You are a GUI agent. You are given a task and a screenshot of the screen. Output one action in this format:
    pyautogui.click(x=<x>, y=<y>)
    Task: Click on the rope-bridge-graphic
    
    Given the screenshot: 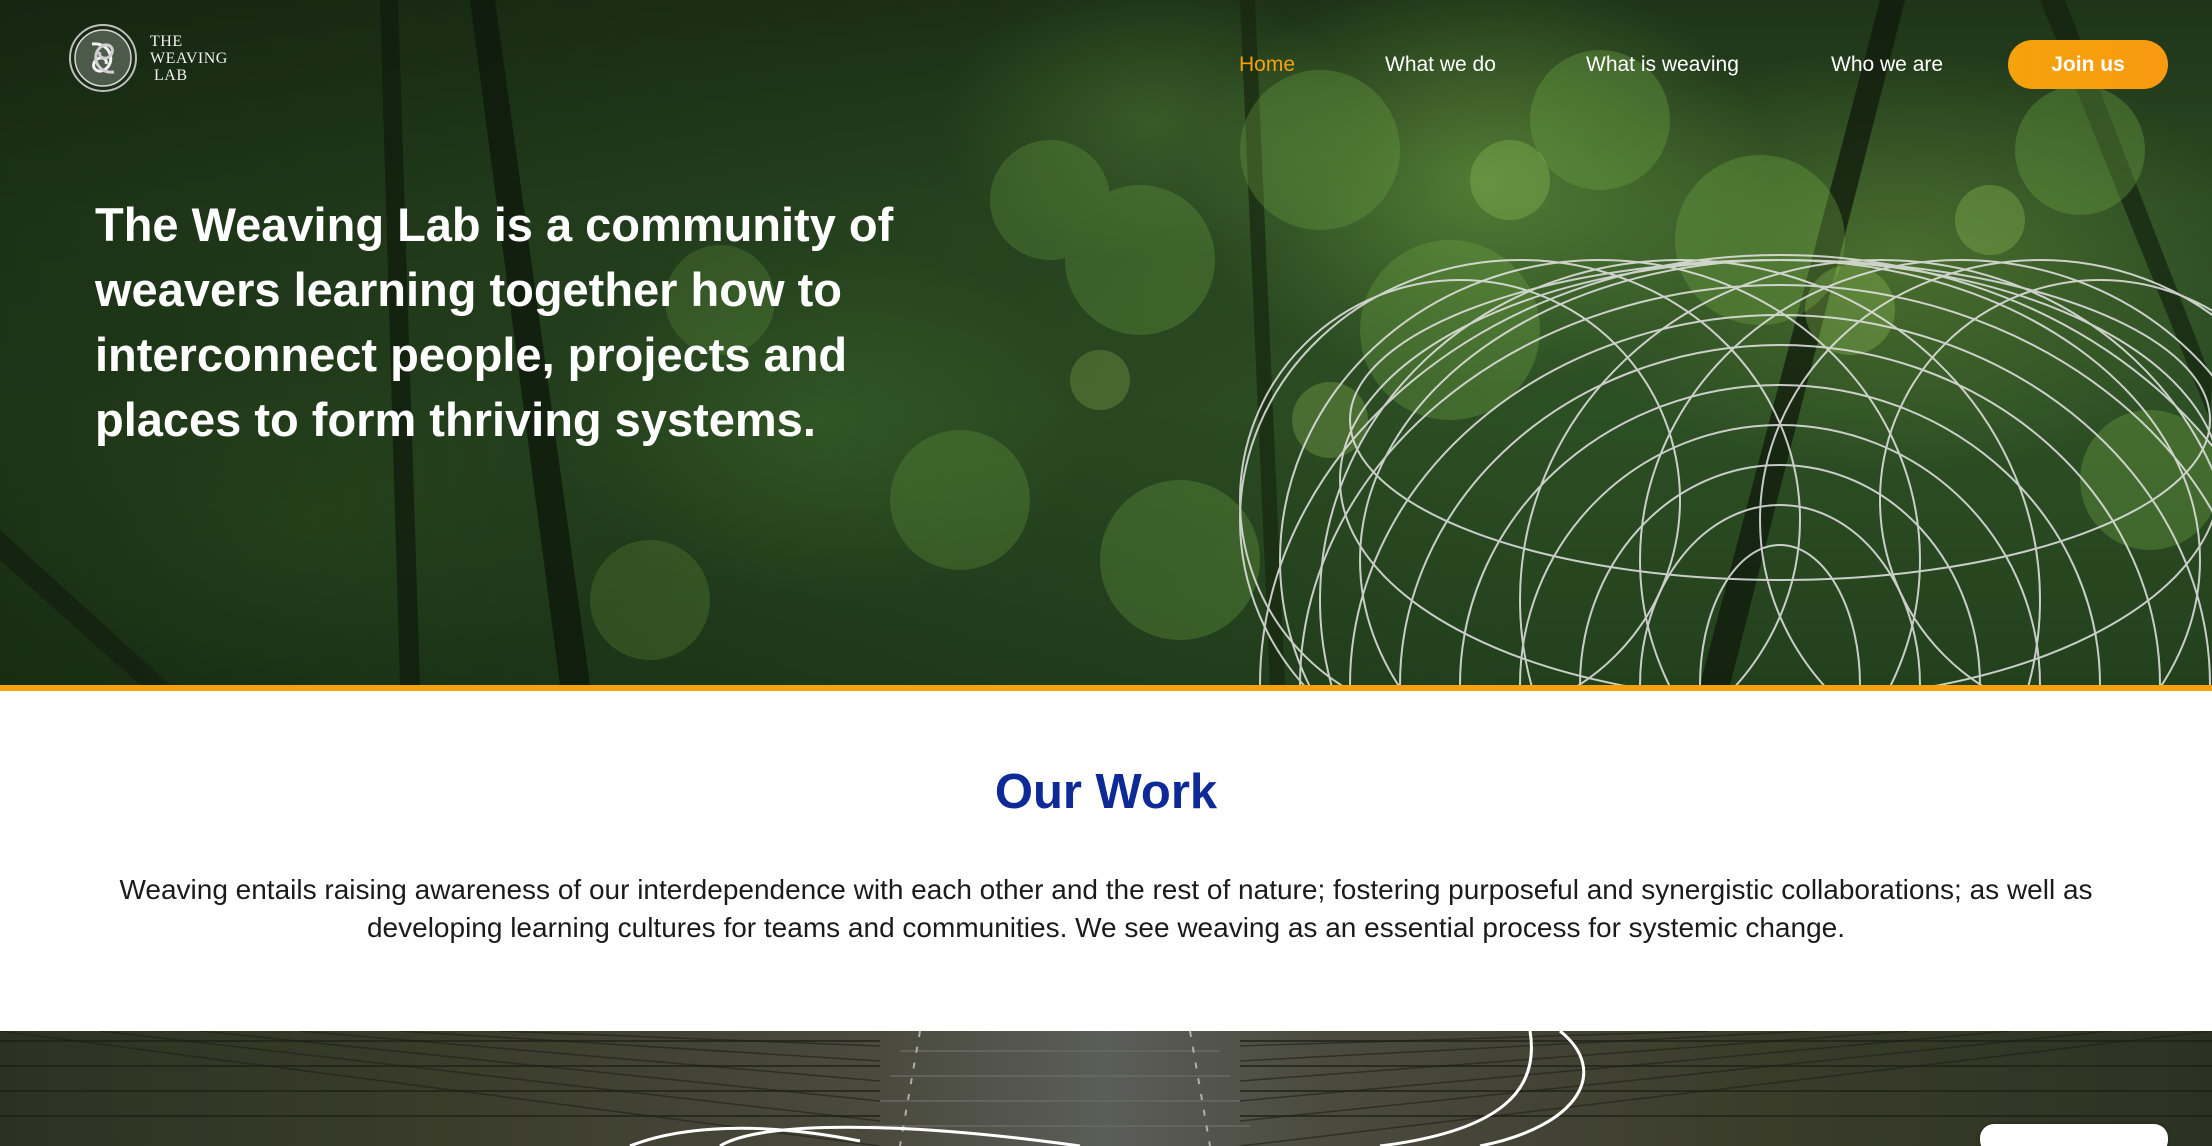 What is the action you would take?
    pyautogui.click(x=1106, y=1088)
    